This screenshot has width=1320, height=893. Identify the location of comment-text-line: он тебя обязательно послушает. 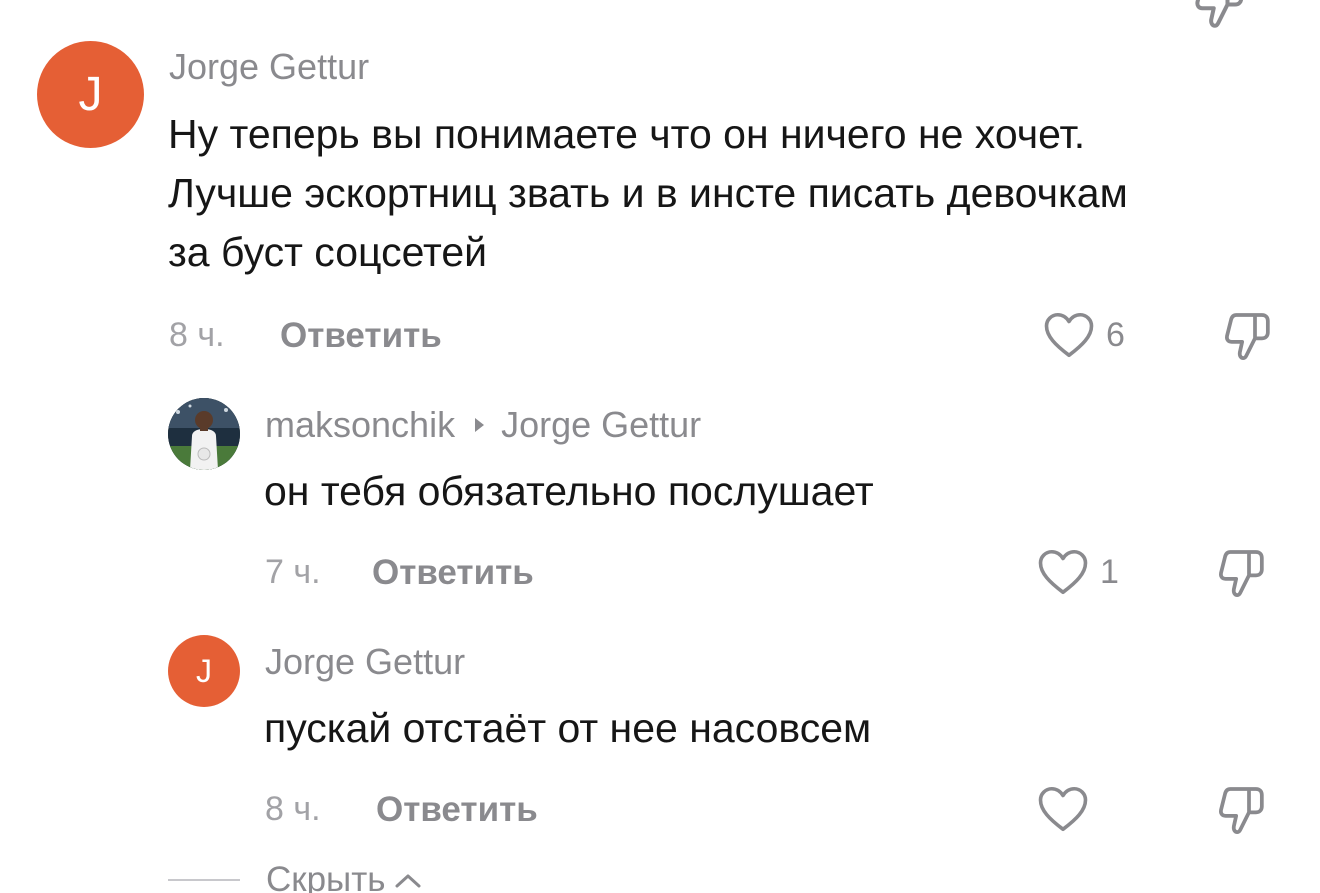
(569, 491).